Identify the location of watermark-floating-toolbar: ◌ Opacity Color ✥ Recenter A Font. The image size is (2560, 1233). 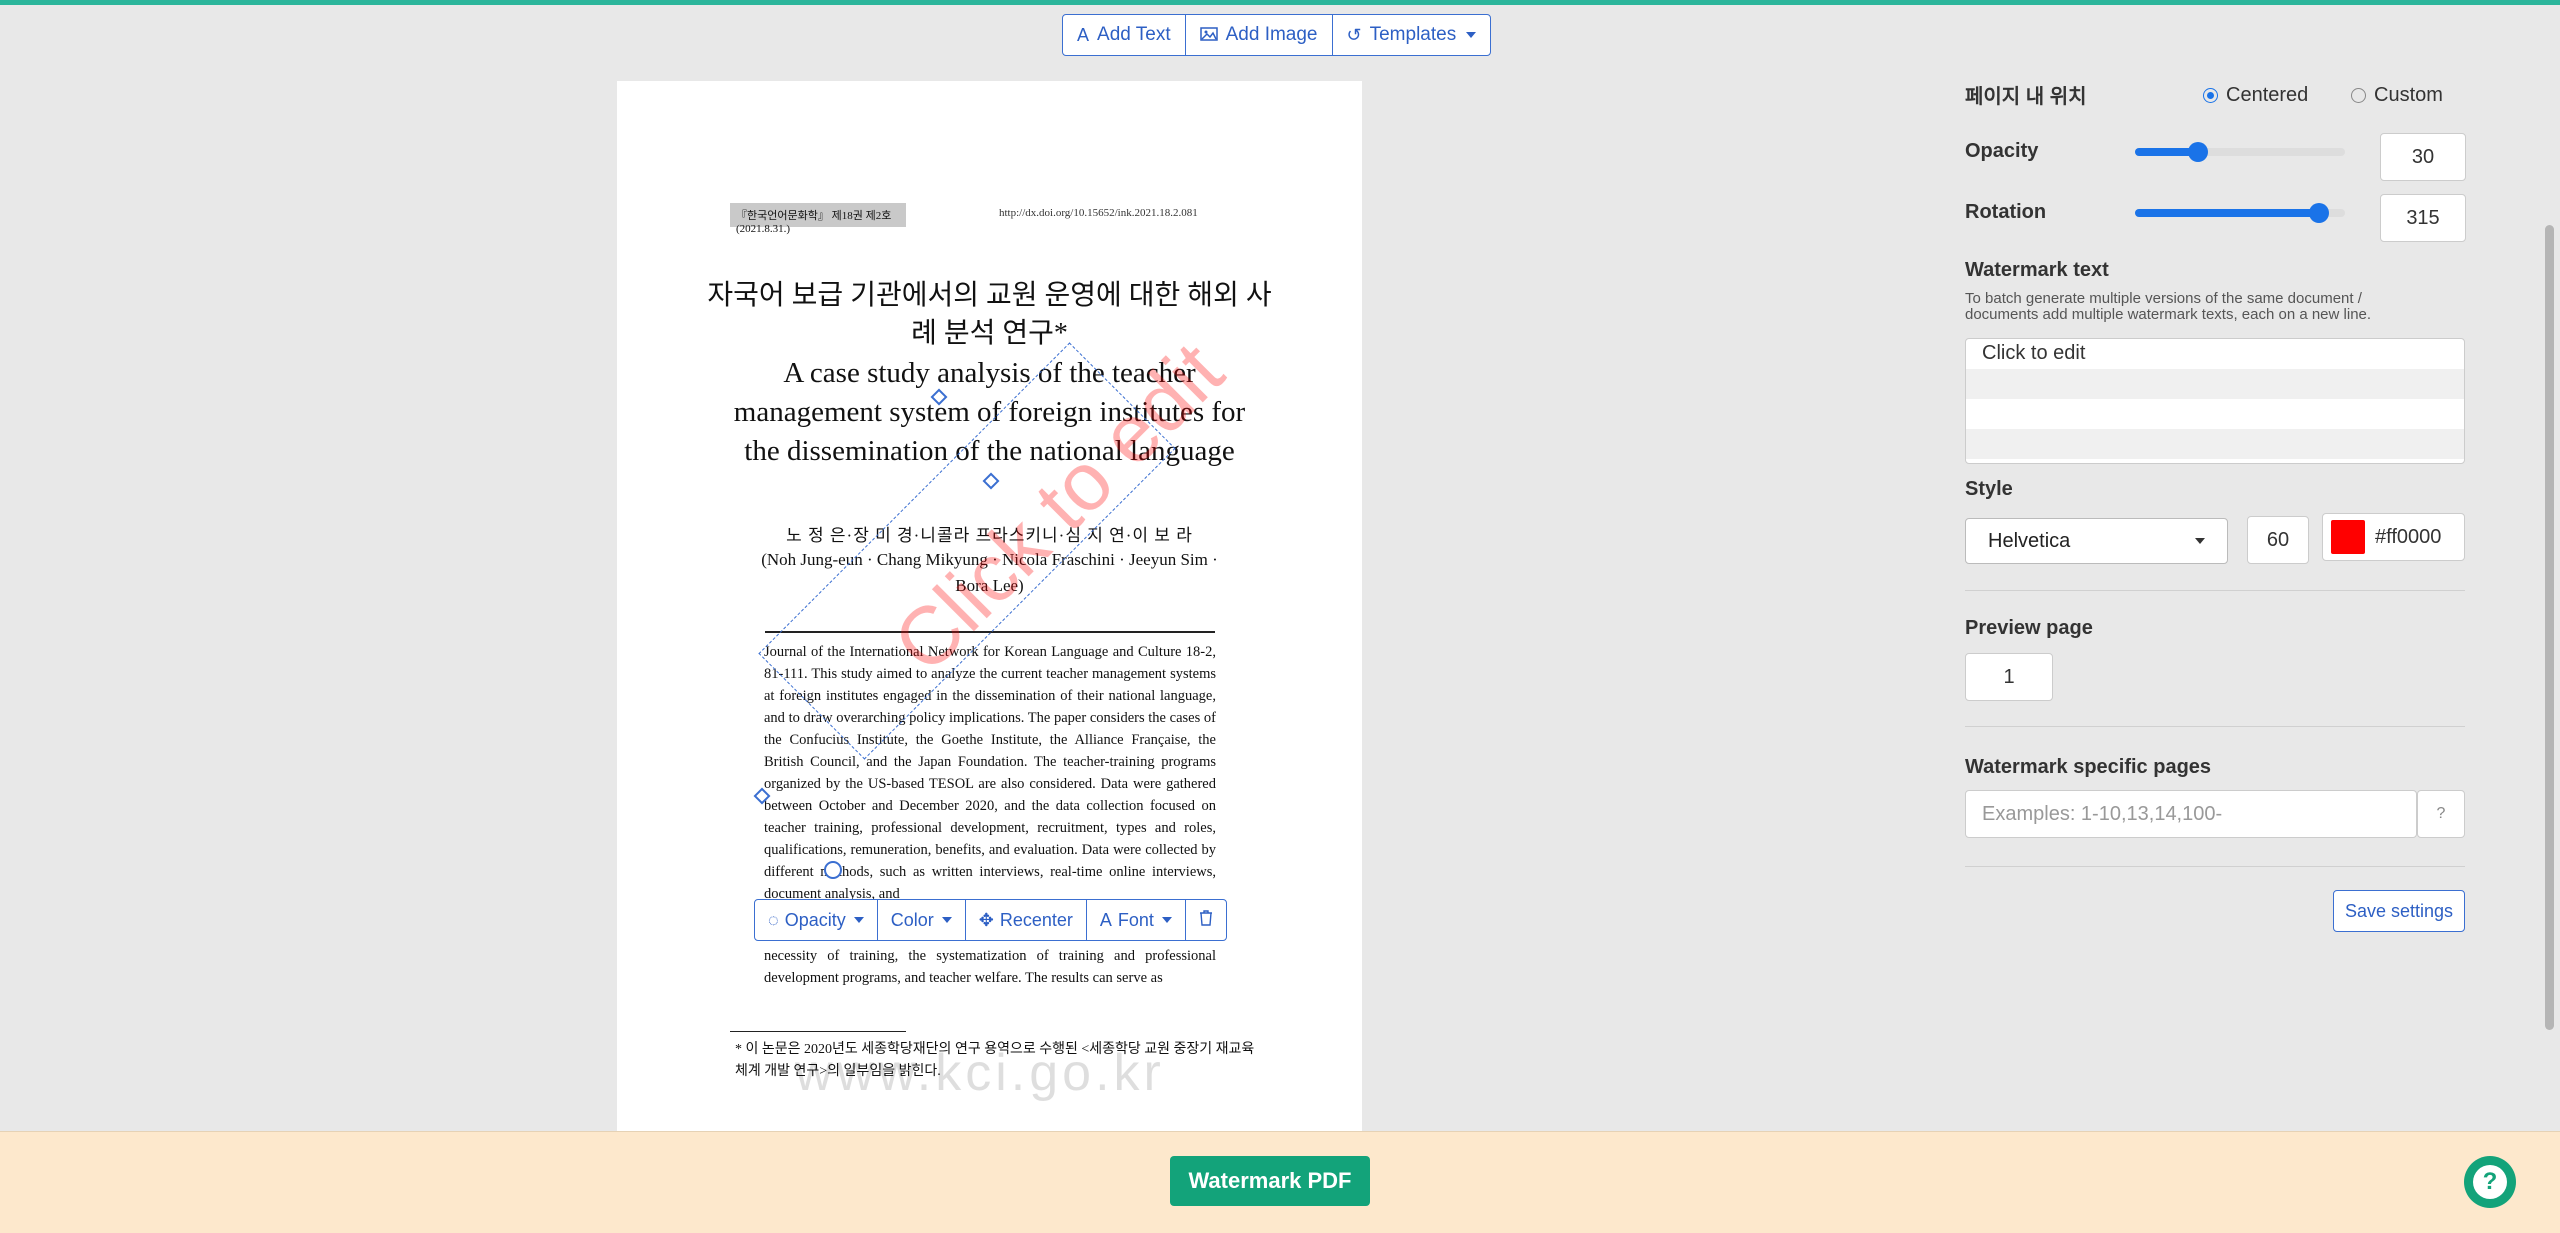
(990, 920).